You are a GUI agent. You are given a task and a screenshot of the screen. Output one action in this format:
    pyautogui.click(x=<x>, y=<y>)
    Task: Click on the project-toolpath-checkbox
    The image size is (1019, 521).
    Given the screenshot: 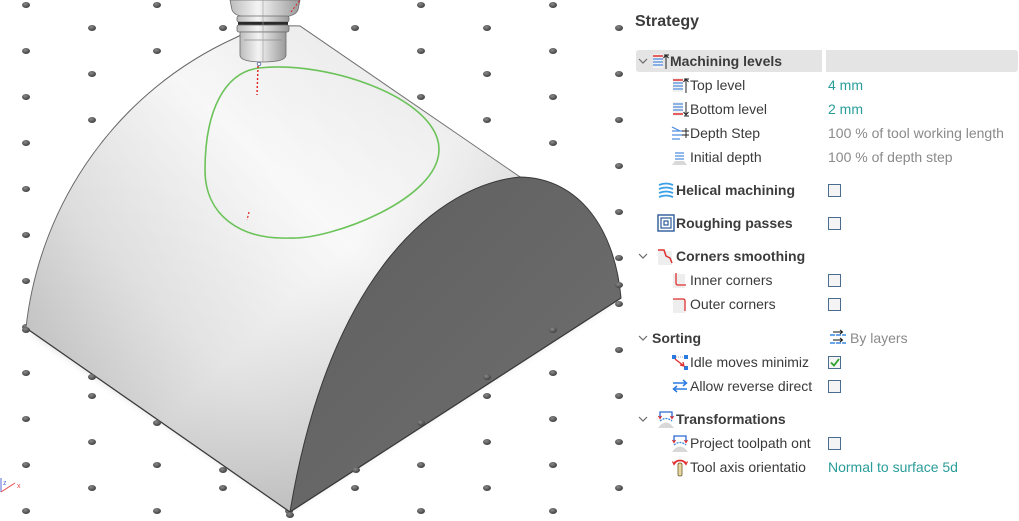 What is the action you would take?
    pyautogui.click(x=834, y=443)
    